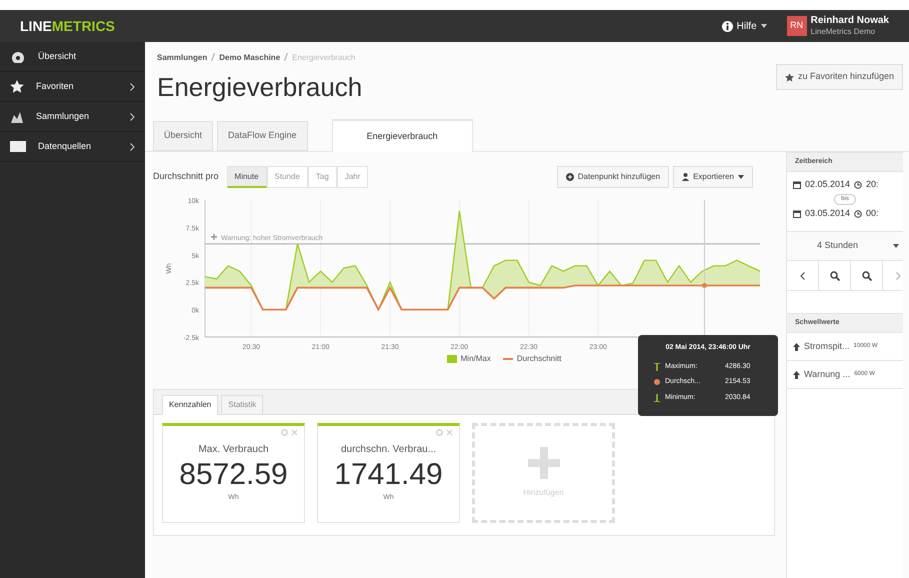 This screenshot has width=909, height=578. I want to click on legend-swatch, so click(451, 359).